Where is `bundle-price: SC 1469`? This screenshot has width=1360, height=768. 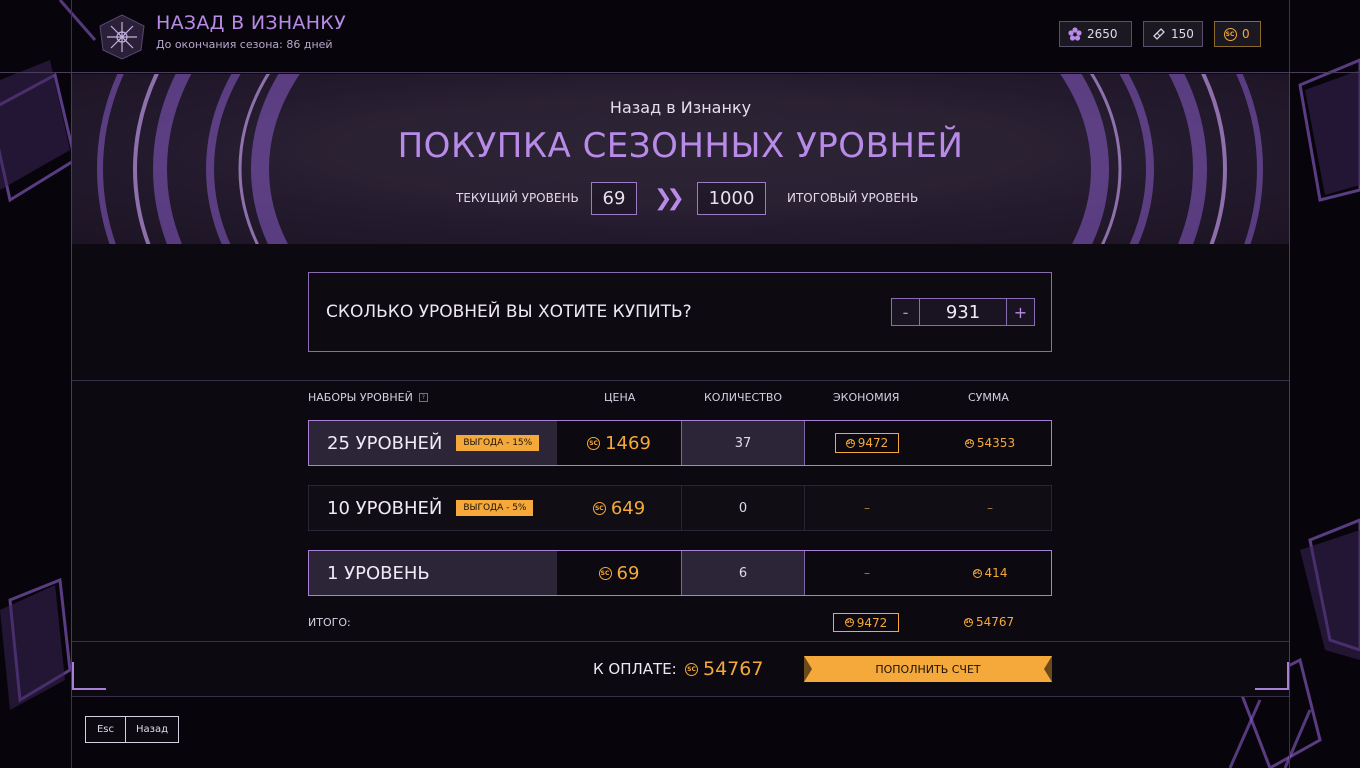
bundle-price: SC 1469 is located at coordinates (619, 443).